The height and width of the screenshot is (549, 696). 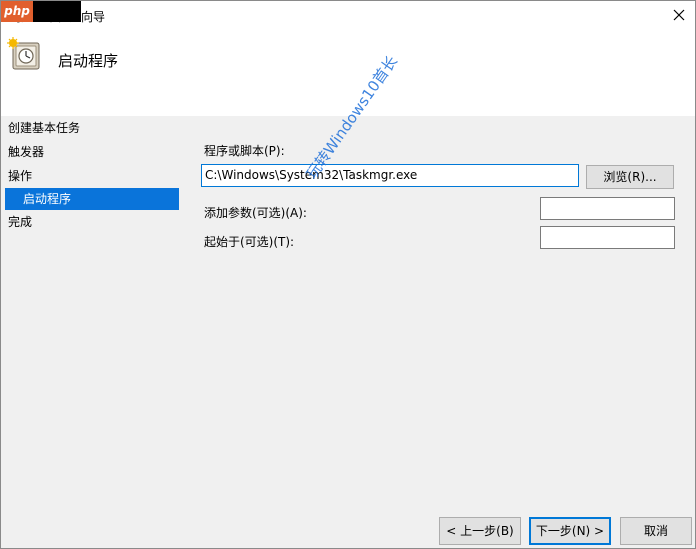 I want to click on title-bar: 创建基本任务向导, so click(x=348, y=16).